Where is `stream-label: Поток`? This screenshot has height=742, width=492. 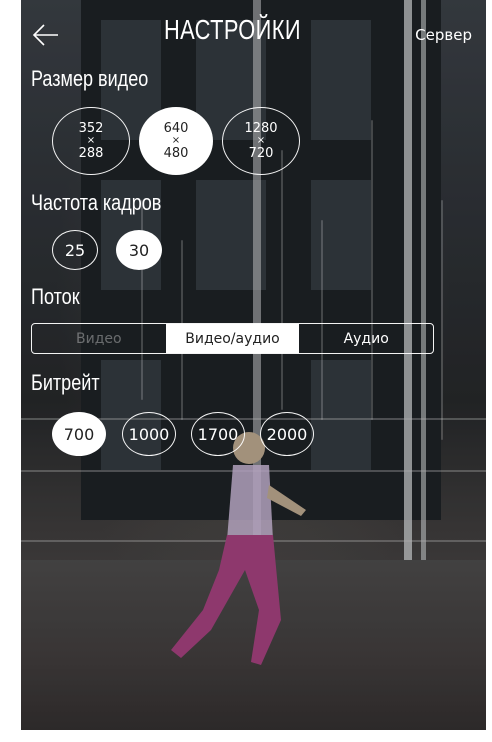 stream-label: Поток is located at coordinates (55, 296).